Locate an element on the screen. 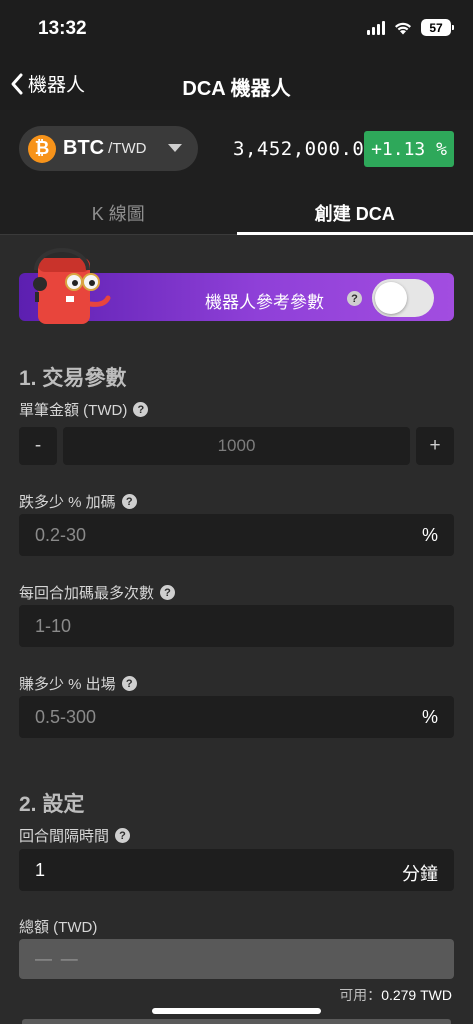 The image size is (473, 1024). status-time: 13:32 is located at coordinates (62, 28).